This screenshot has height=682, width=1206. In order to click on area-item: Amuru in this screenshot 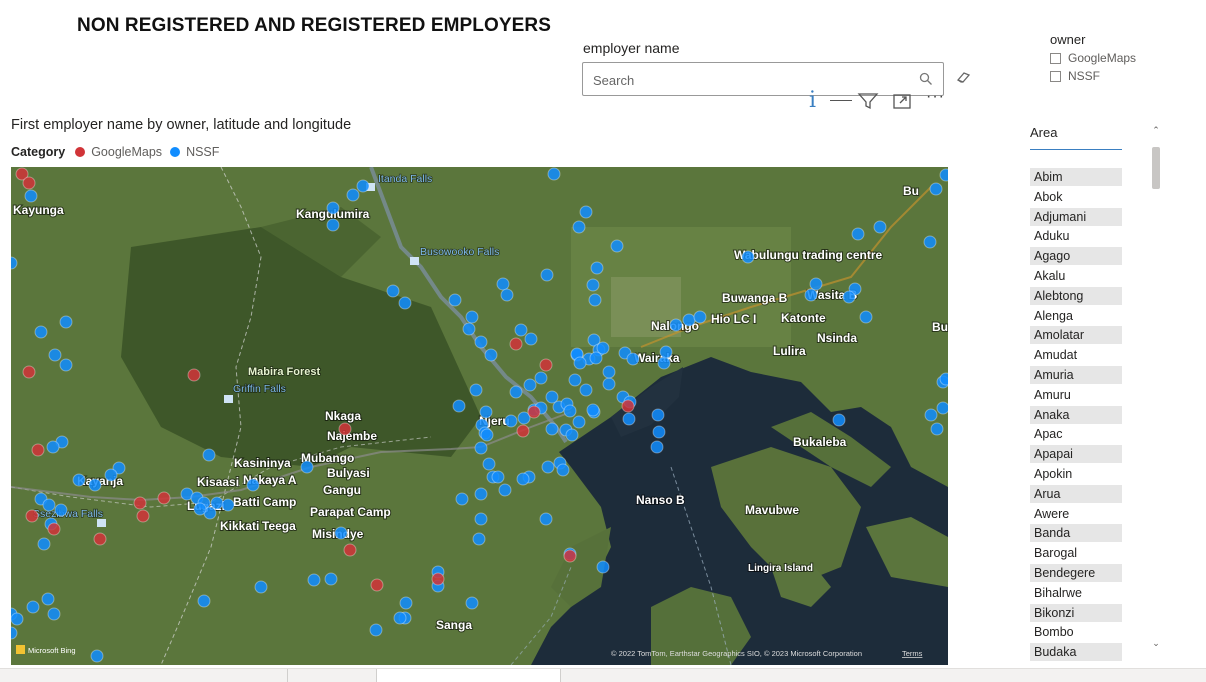, I will do `click(1076, 395)`.